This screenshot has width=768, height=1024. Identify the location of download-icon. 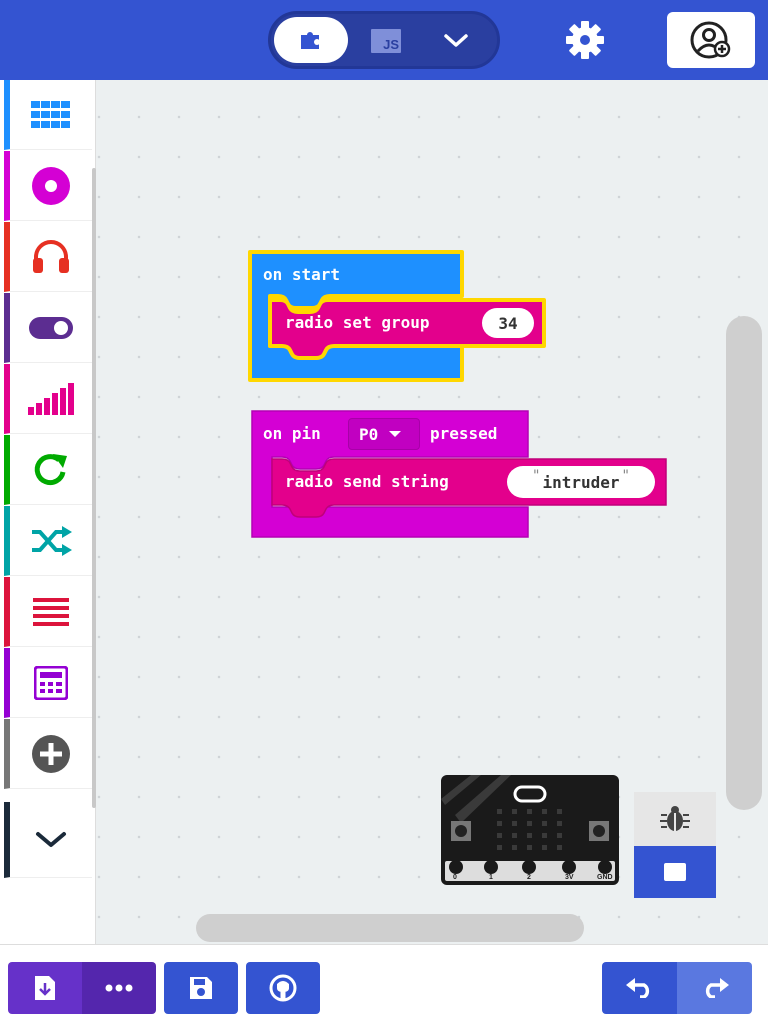
(45, 988).